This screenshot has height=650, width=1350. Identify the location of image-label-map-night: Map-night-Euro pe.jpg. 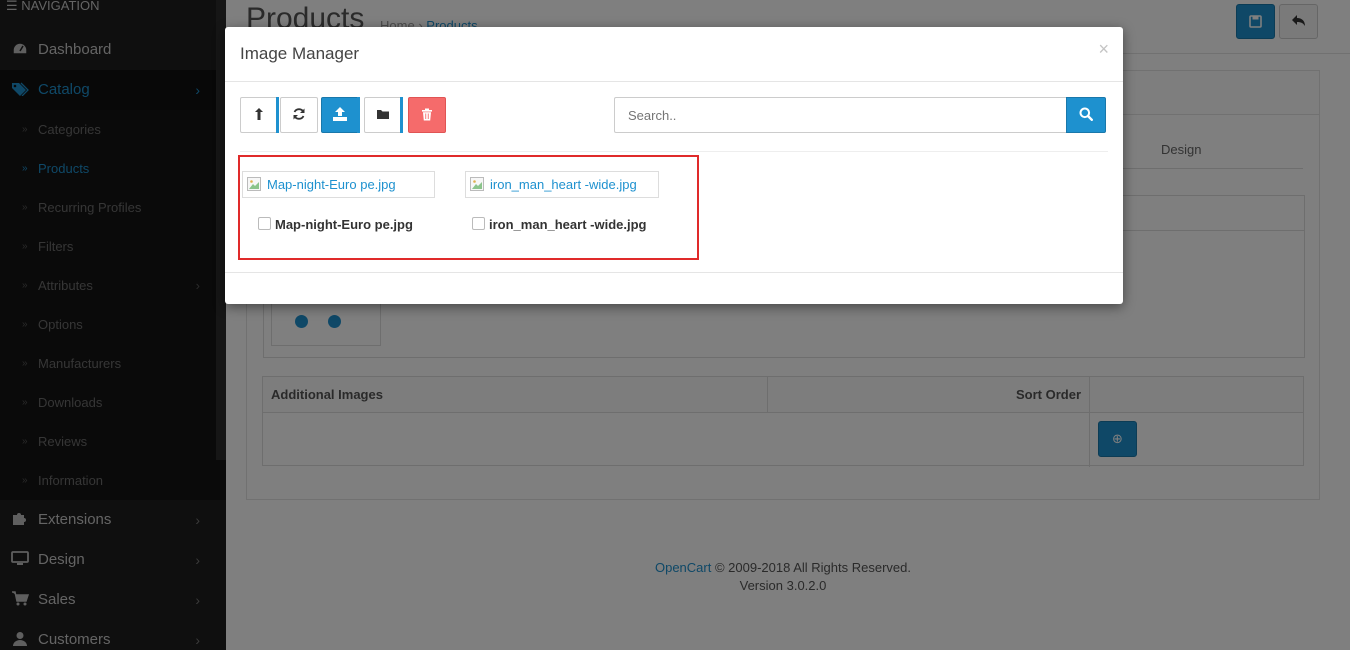
(335, 224).